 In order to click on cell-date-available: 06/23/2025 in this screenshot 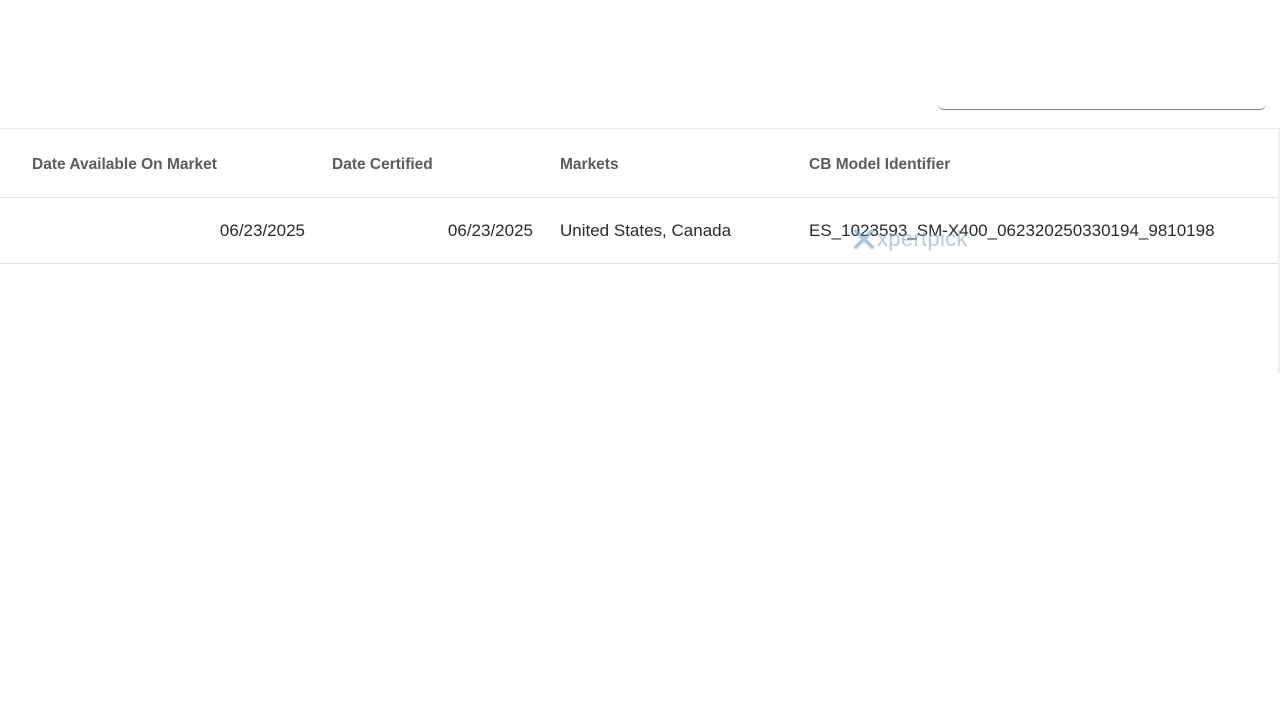, I will do `click(262, 230)`.